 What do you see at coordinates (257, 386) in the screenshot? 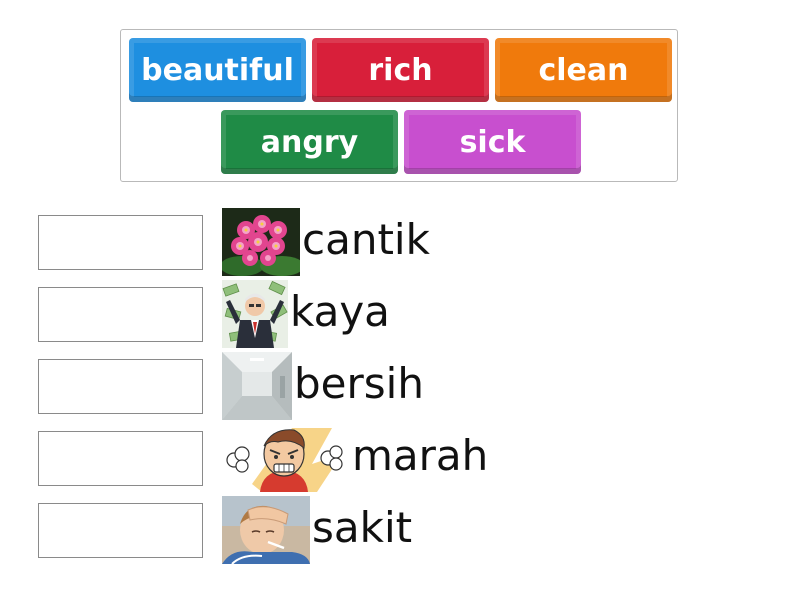
I see `clean-room-image` at bounding box center [257, 386].